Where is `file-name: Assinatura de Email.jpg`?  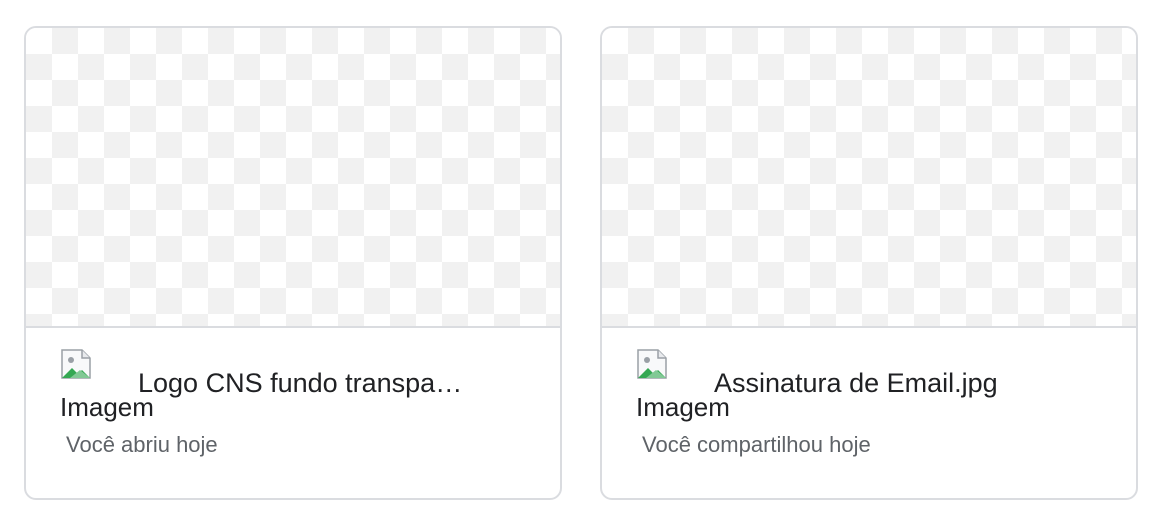 file-name: Assinatura de Email.jpg is located at coordinates (856, 383).